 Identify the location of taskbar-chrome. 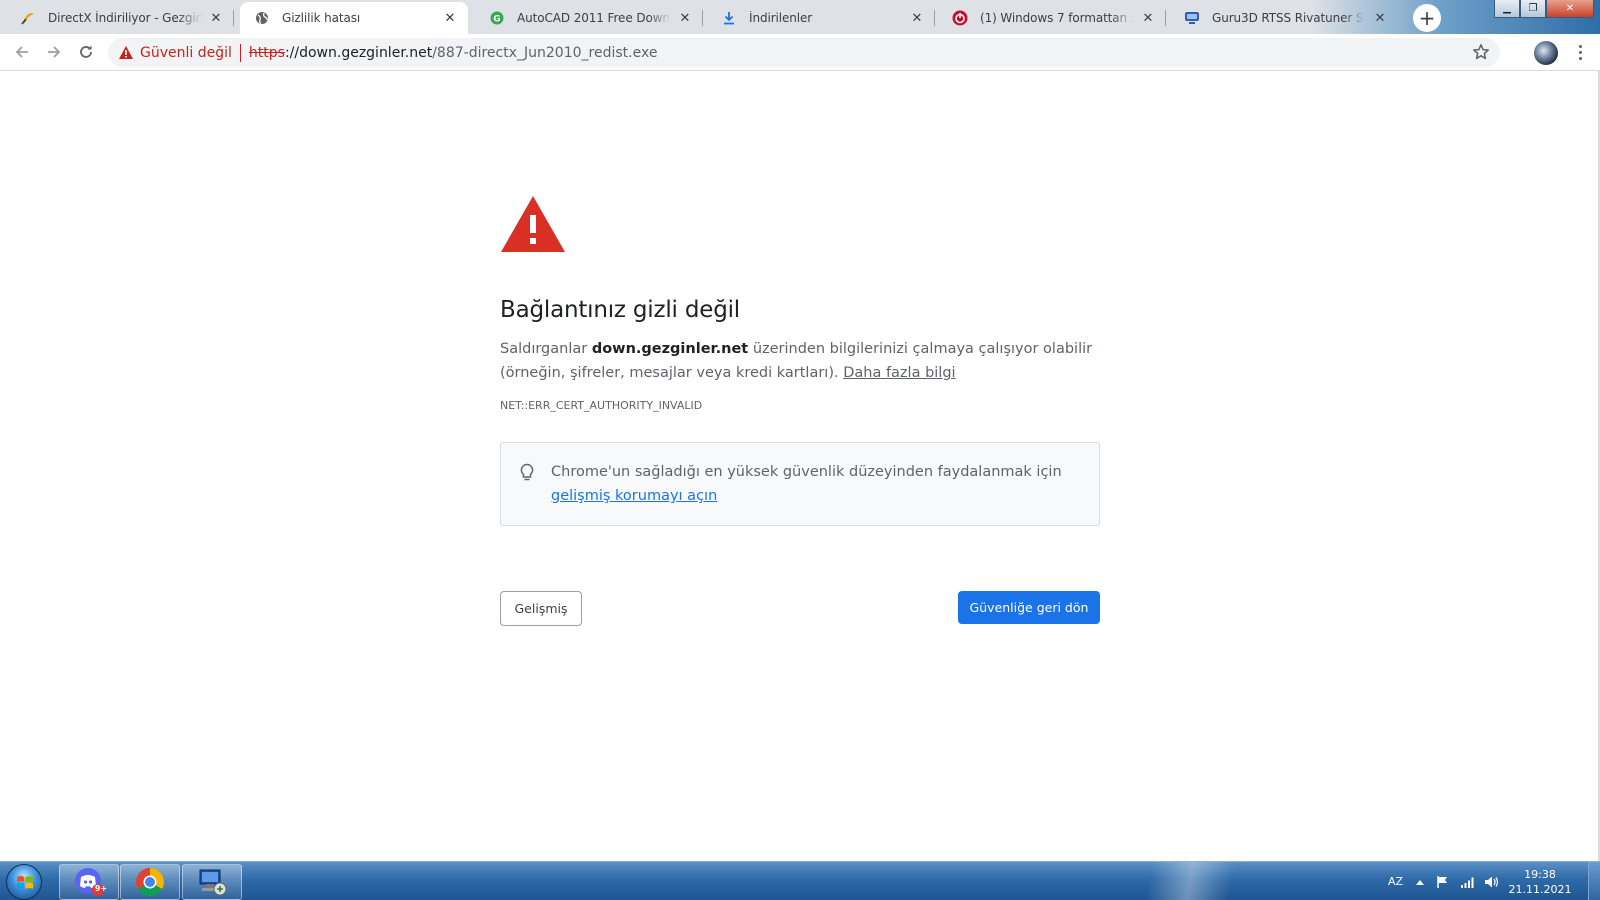
(150, 882).